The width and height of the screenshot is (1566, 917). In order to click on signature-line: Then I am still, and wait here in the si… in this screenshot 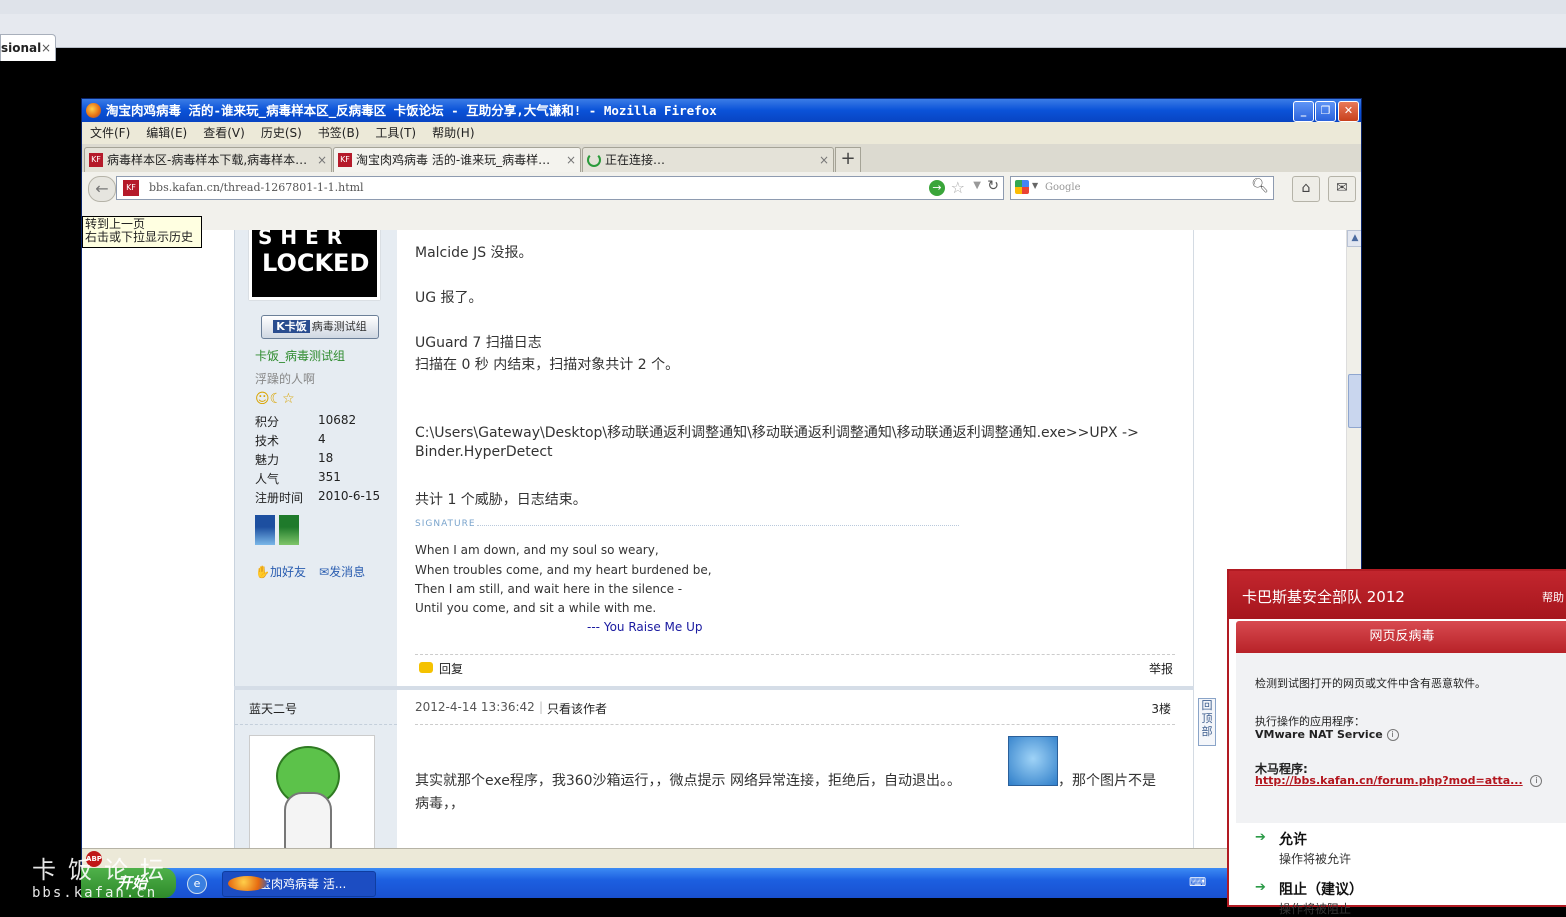, I will do `click(549, 589)`.